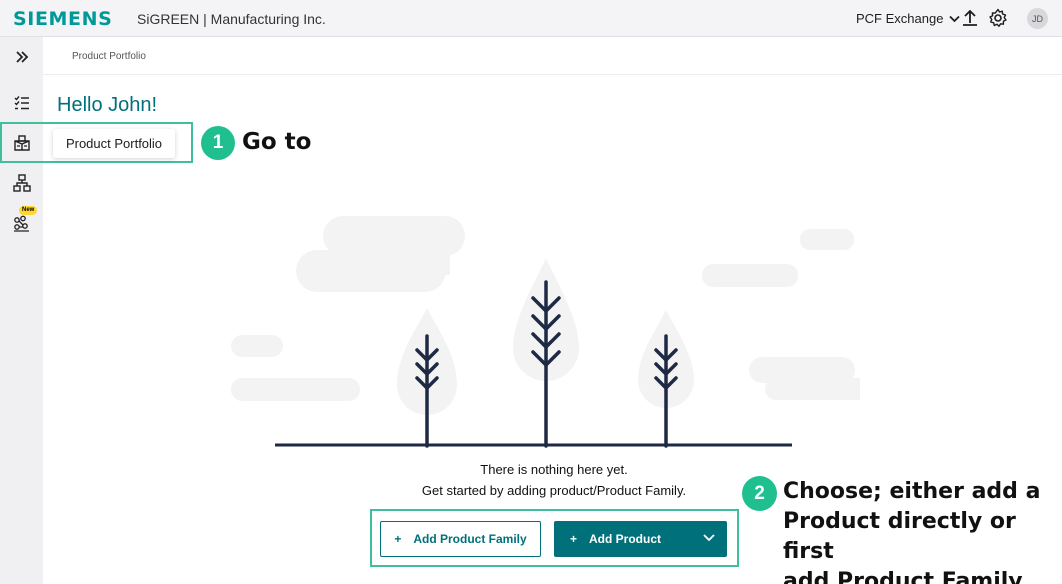  What do you see at coordinates (470, 539) in the screenshot?
I see `add-product-family-label: Add Product Family` at bounding box center [470, 539].